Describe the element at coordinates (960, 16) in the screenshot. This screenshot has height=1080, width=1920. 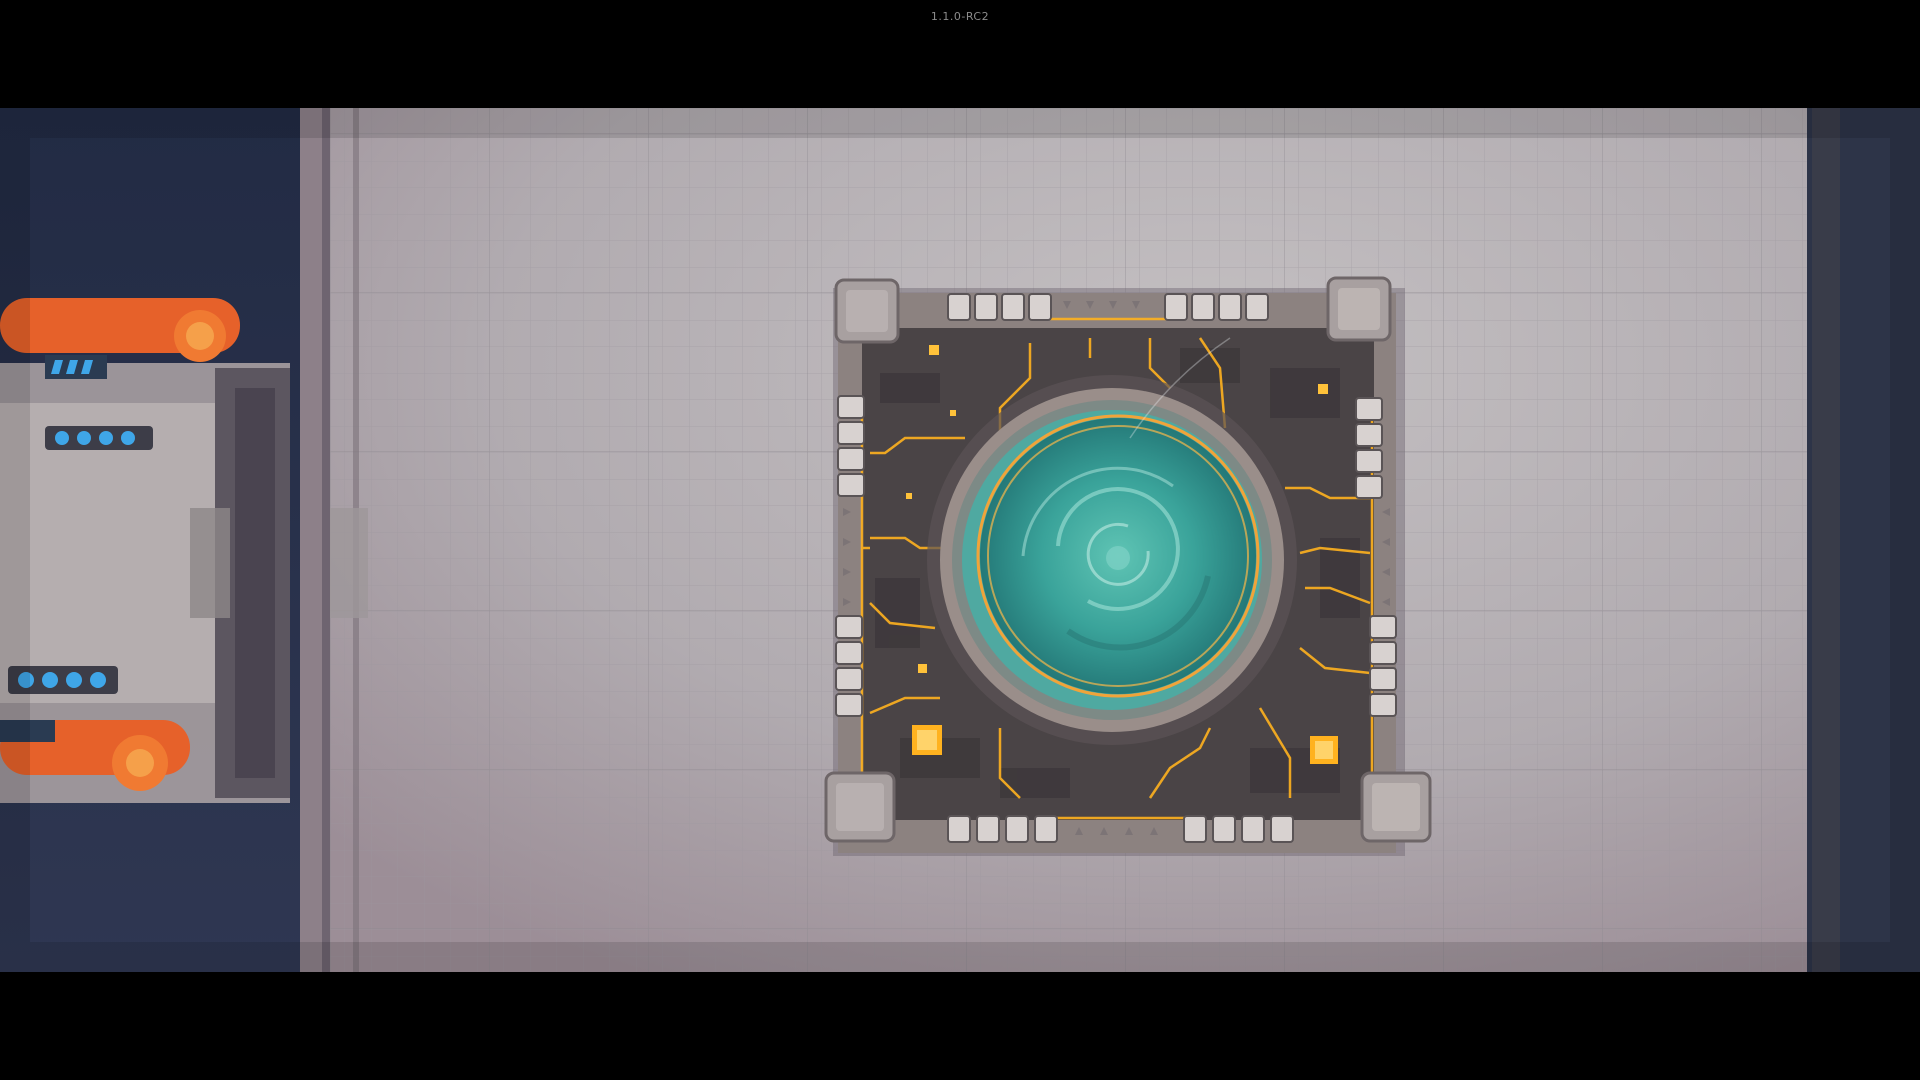
I see `version-label: 1.1.0-RC2` at that location.